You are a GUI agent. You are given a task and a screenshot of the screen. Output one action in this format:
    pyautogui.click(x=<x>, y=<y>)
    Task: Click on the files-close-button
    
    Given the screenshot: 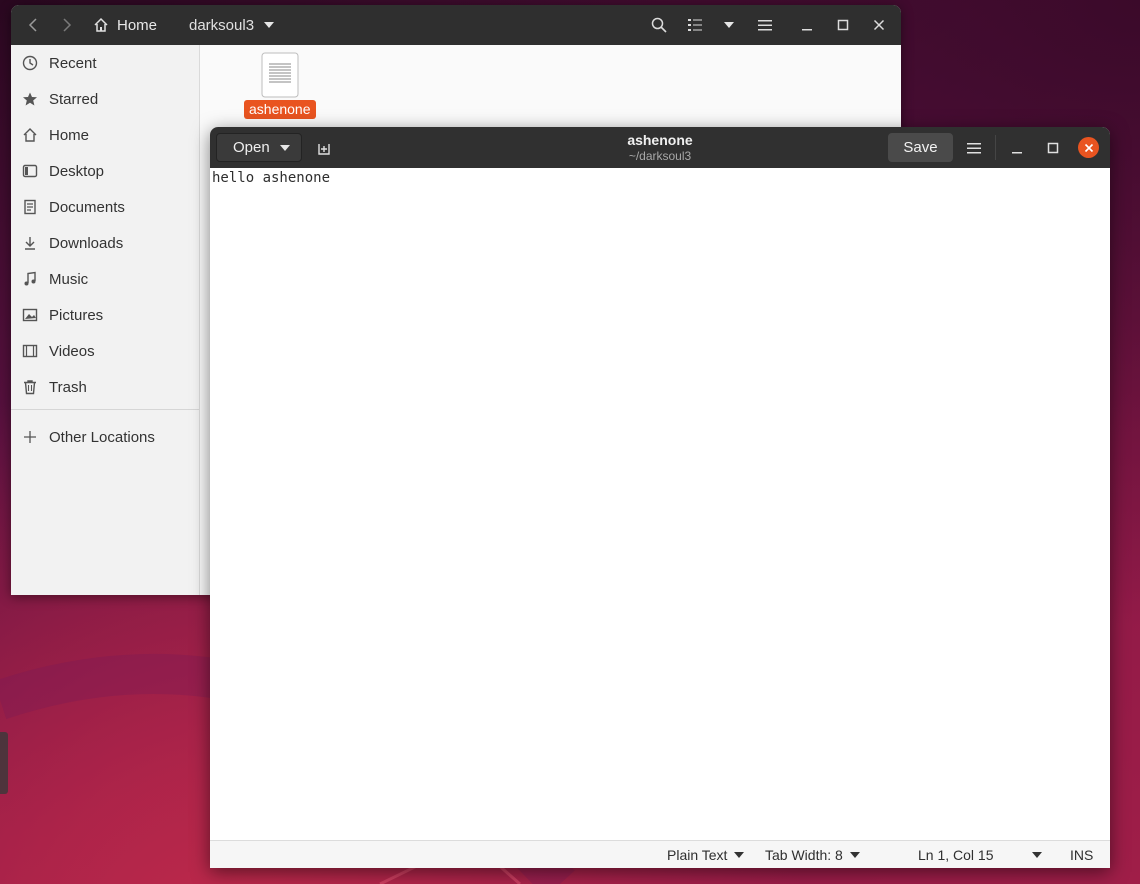 What is the action you would take?
    pyautogui.click(x=879, y=25)
    